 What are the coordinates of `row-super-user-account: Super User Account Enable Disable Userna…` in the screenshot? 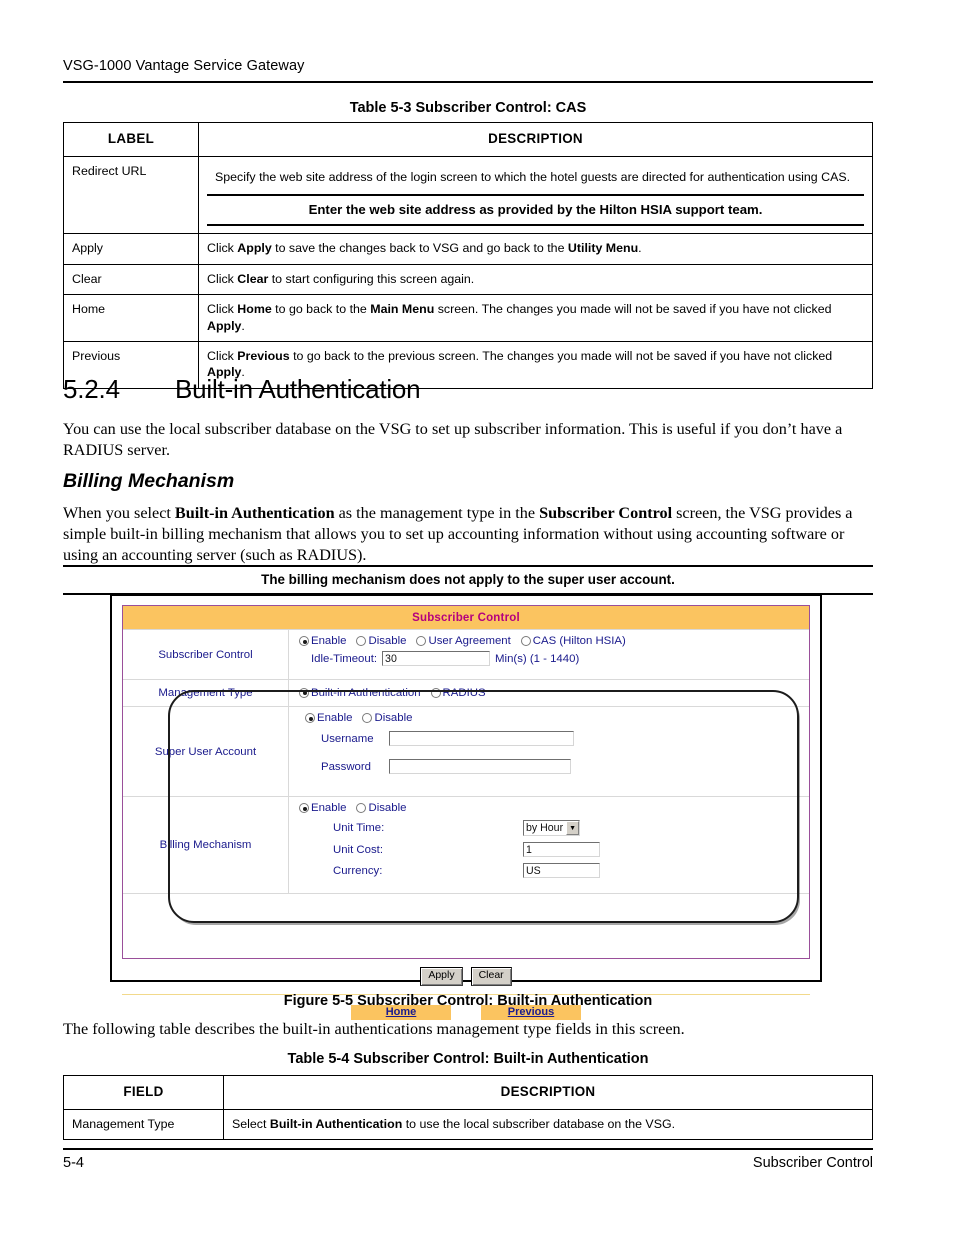 It's located at (466, 752).